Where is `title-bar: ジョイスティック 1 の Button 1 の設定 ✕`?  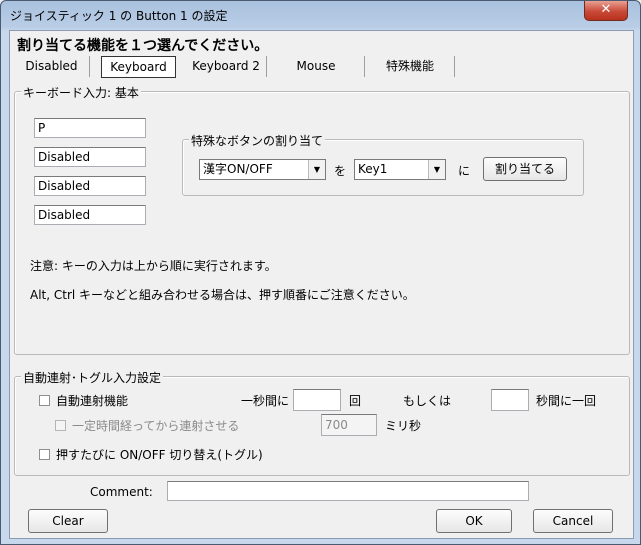 title-bar: ジョイスティック 1 の Button 1 の設定 ✕ is located at coordinates (320, 15).